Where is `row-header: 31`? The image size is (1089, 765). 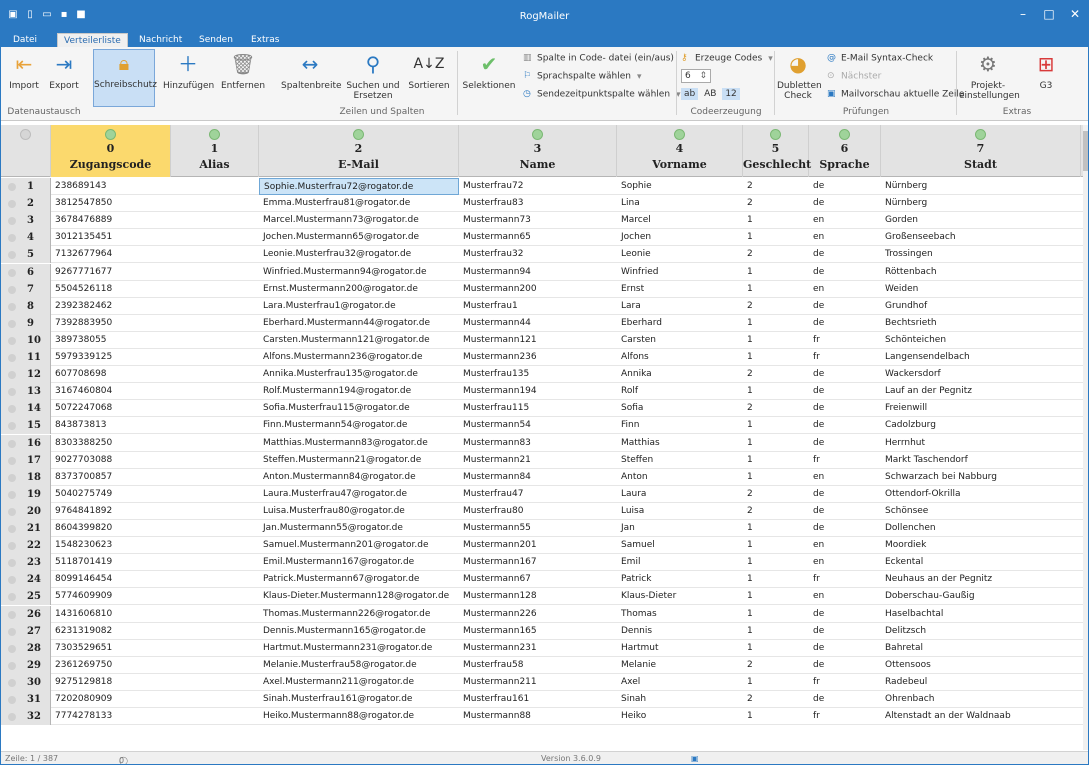
row-header: 31 is located at coordinates (26, 699).